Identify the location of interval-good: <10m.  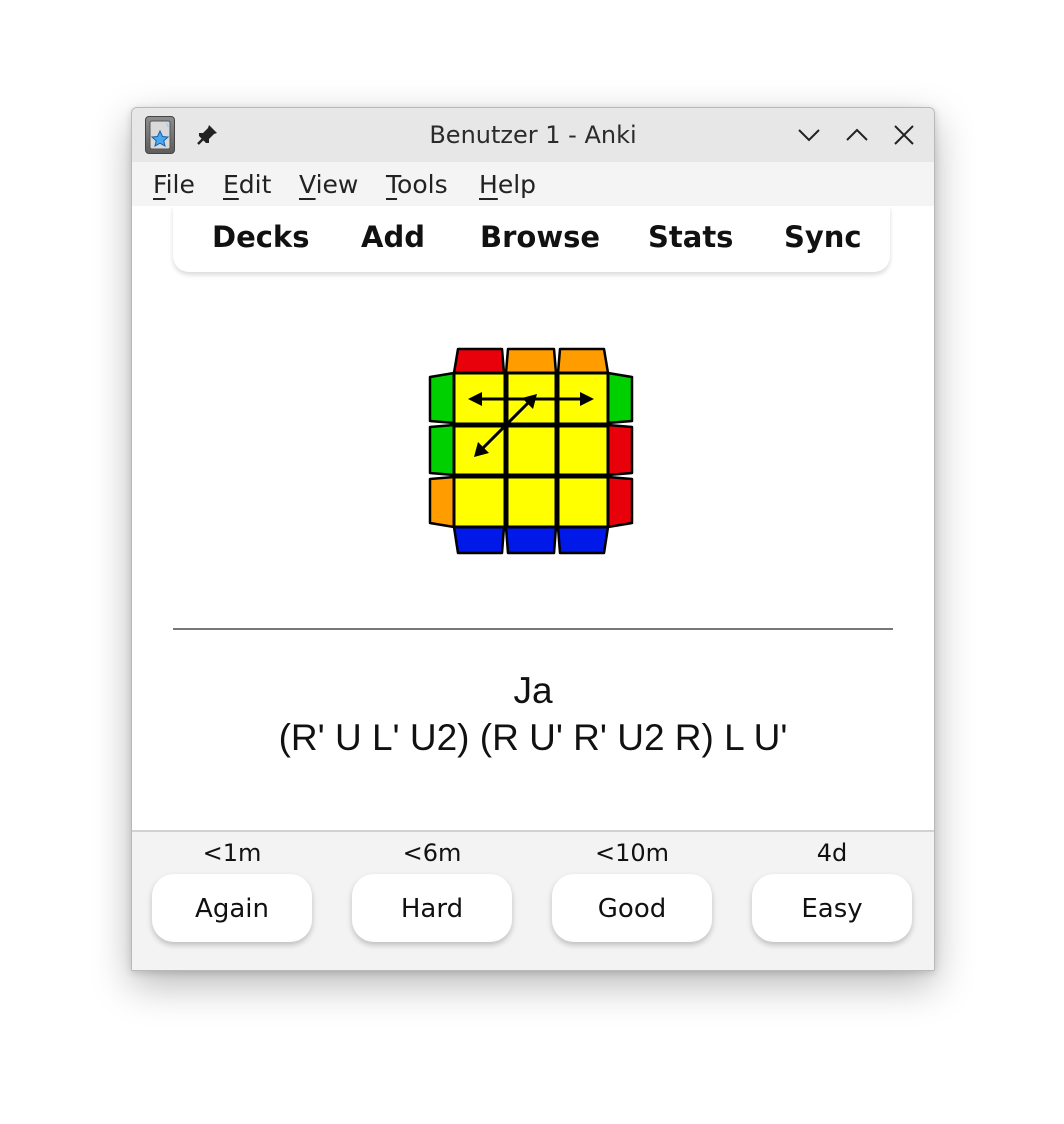
(632, 853).